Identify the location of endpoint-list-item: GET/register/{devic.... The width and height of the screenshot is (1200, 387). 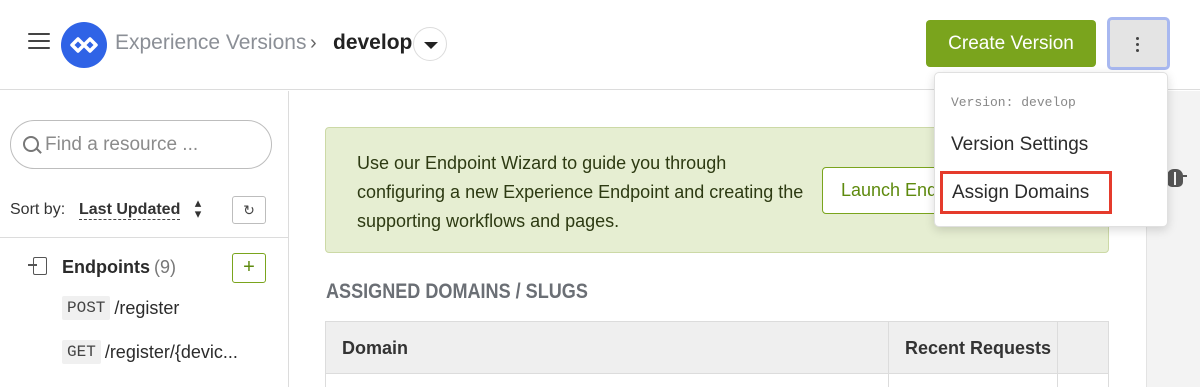
(150, 355).